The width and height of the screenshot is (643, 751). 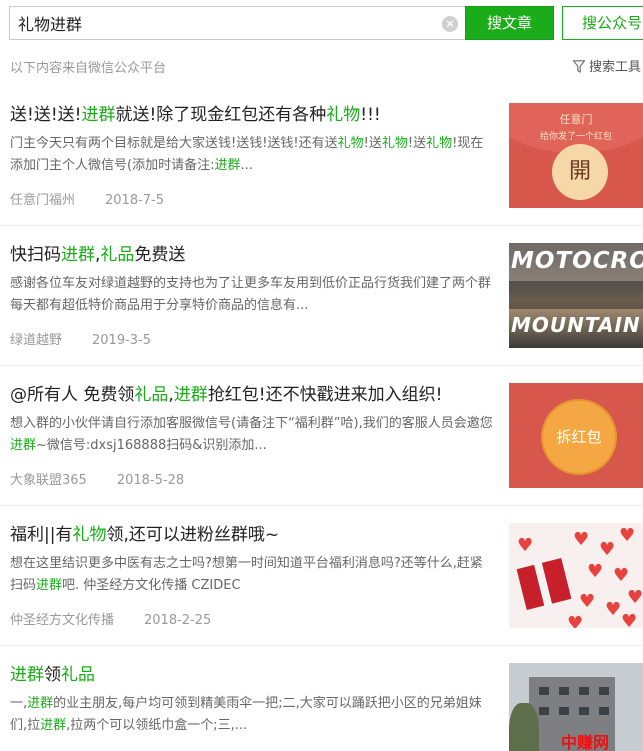 I want to click on publish-date: 2018-5-28, so click(x=150, y=480).